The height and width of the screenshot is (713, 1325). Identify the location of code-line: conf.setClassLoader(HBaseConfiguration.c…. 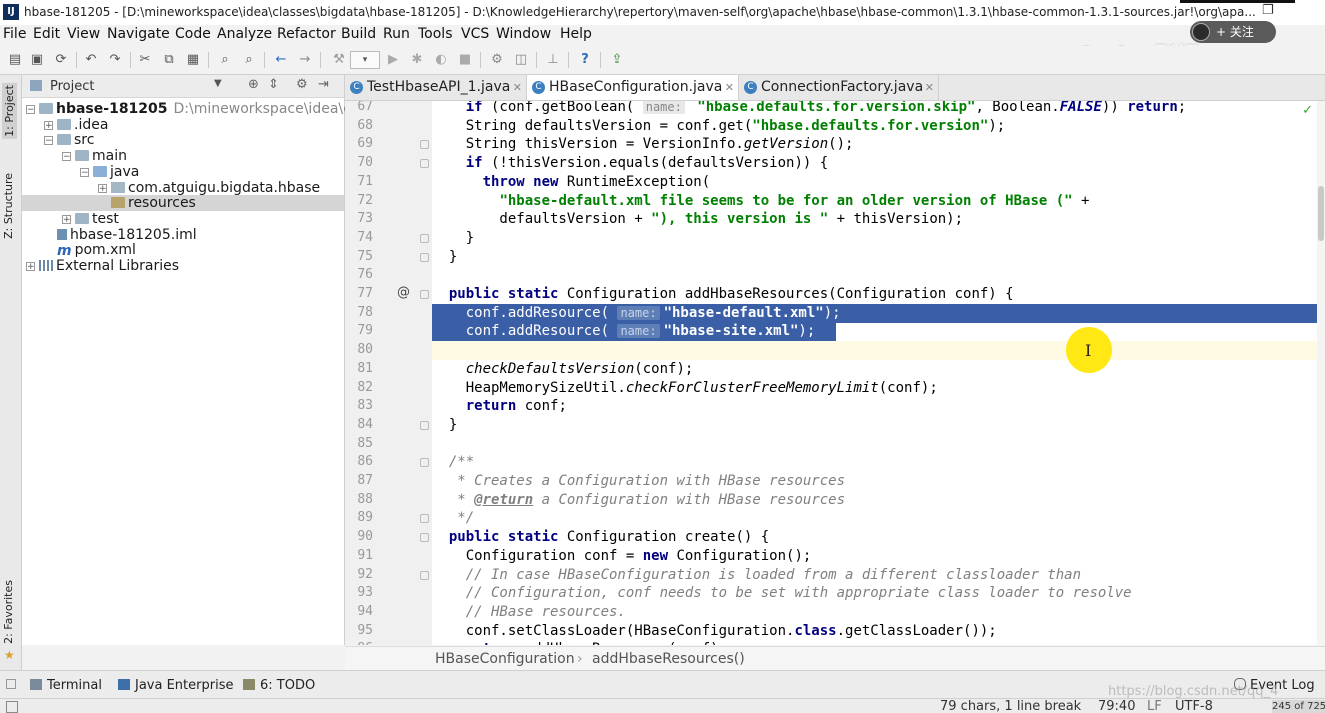
(874, 631).